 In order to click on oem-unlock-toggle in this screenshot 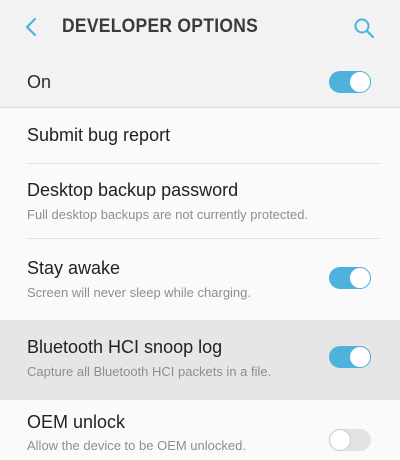, I will do `click(350, 440)`.